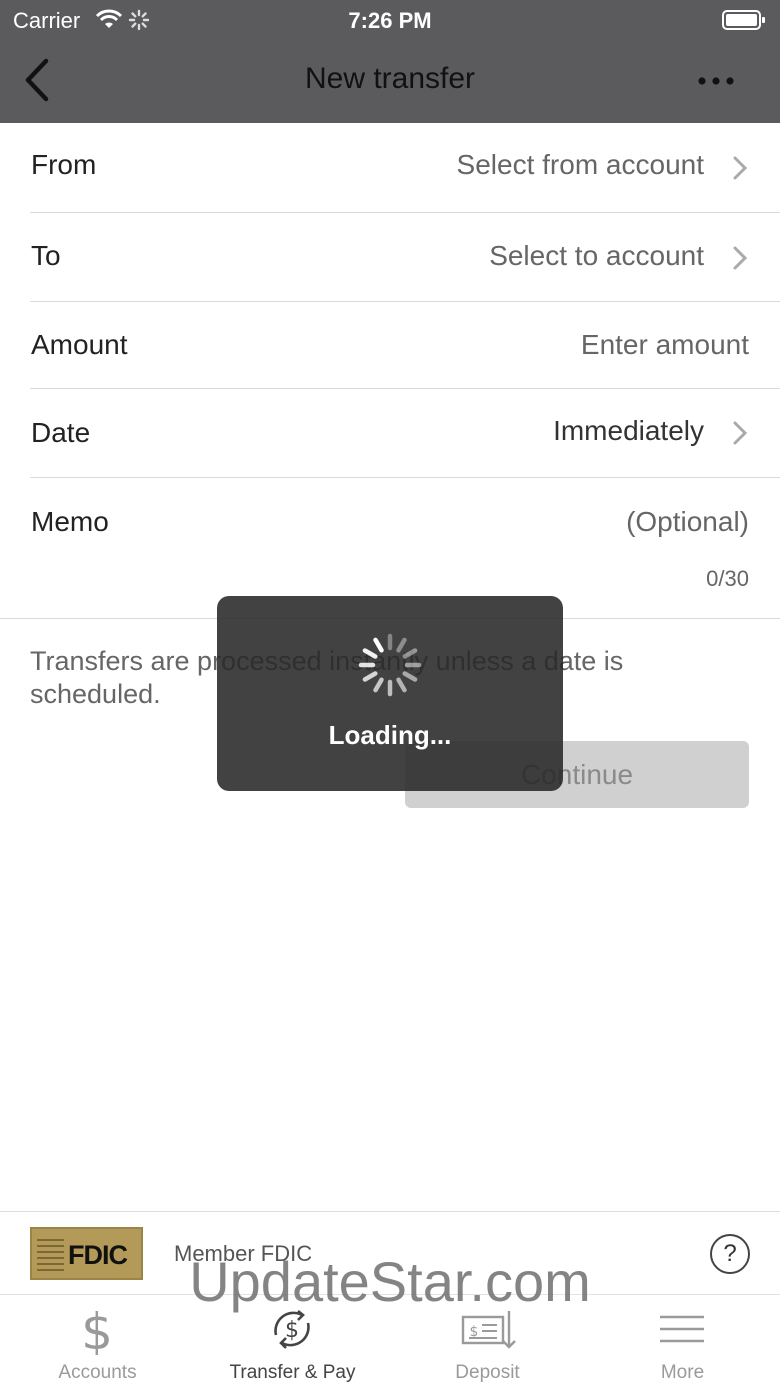 This screenshot has height=1387, width=780. Describe the element at coordinates (390, 78) in the screenshot. I see `page-title: New transfer` at that location.